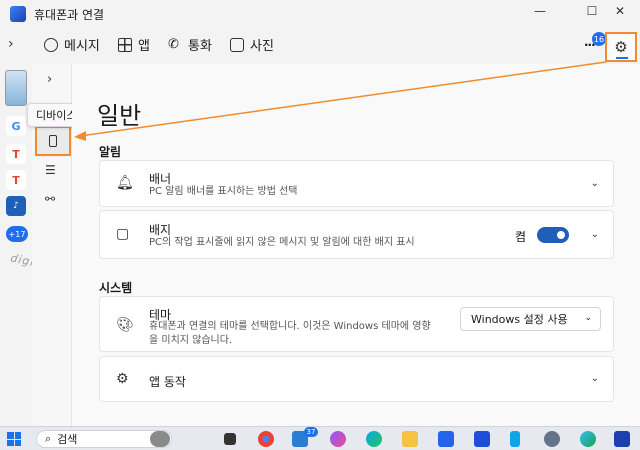  I want to click on photo-icon, so click(237, 44).